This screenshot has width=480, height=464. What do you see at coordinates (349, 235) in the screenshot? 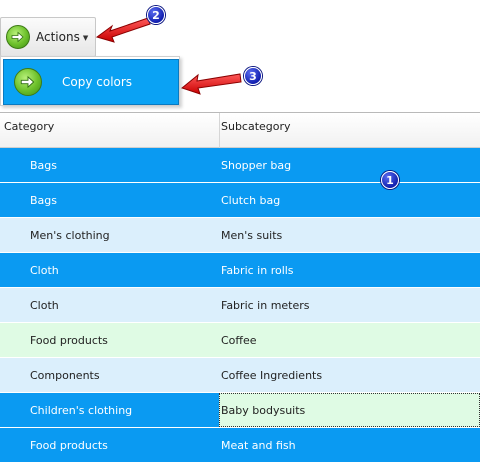
I see `subcategory-cell: Men's suits` at bounding box center [349, 235].